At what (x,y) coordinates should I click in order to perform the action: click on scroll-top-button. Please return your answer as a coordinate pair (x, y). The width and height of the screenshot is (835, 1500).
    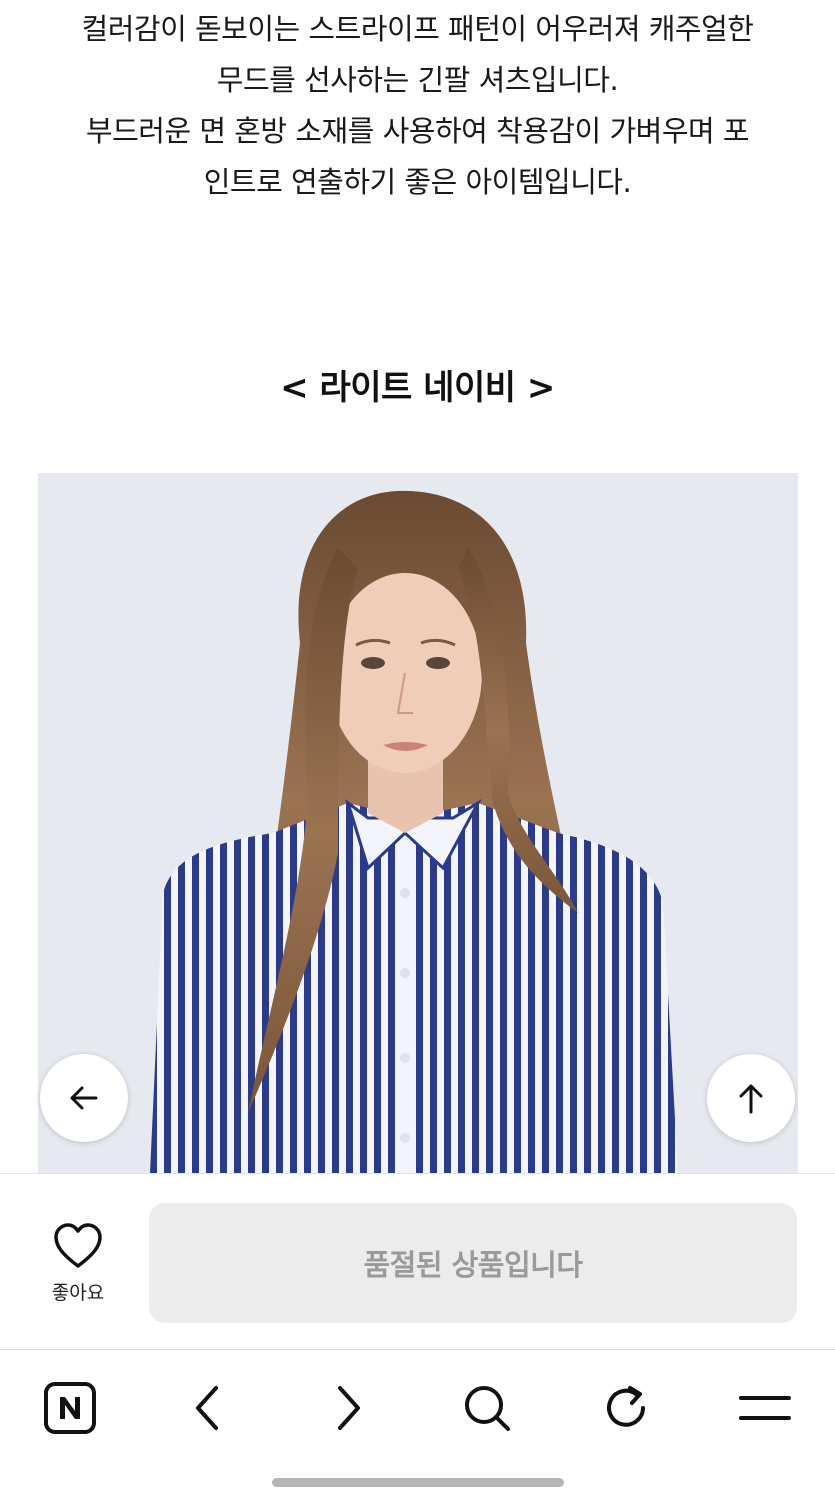
    Looking at the image, I should click on (751, 1098).